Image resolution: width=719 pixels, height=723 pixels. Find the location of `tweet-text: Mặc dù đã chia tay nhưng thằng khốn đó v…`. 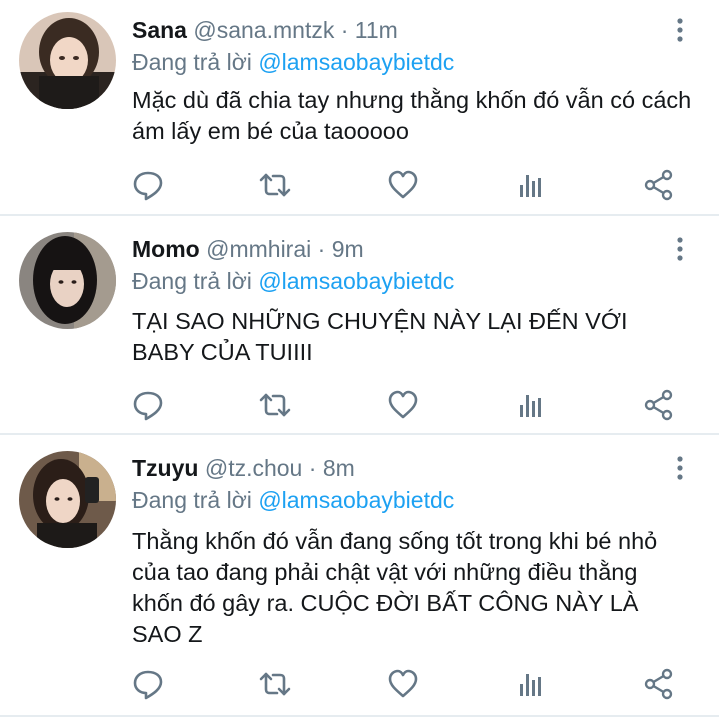

tweet-text: Mặc dù đã chia tay nhưng thằng khốn đó v… is located at coordinates (412, 115).